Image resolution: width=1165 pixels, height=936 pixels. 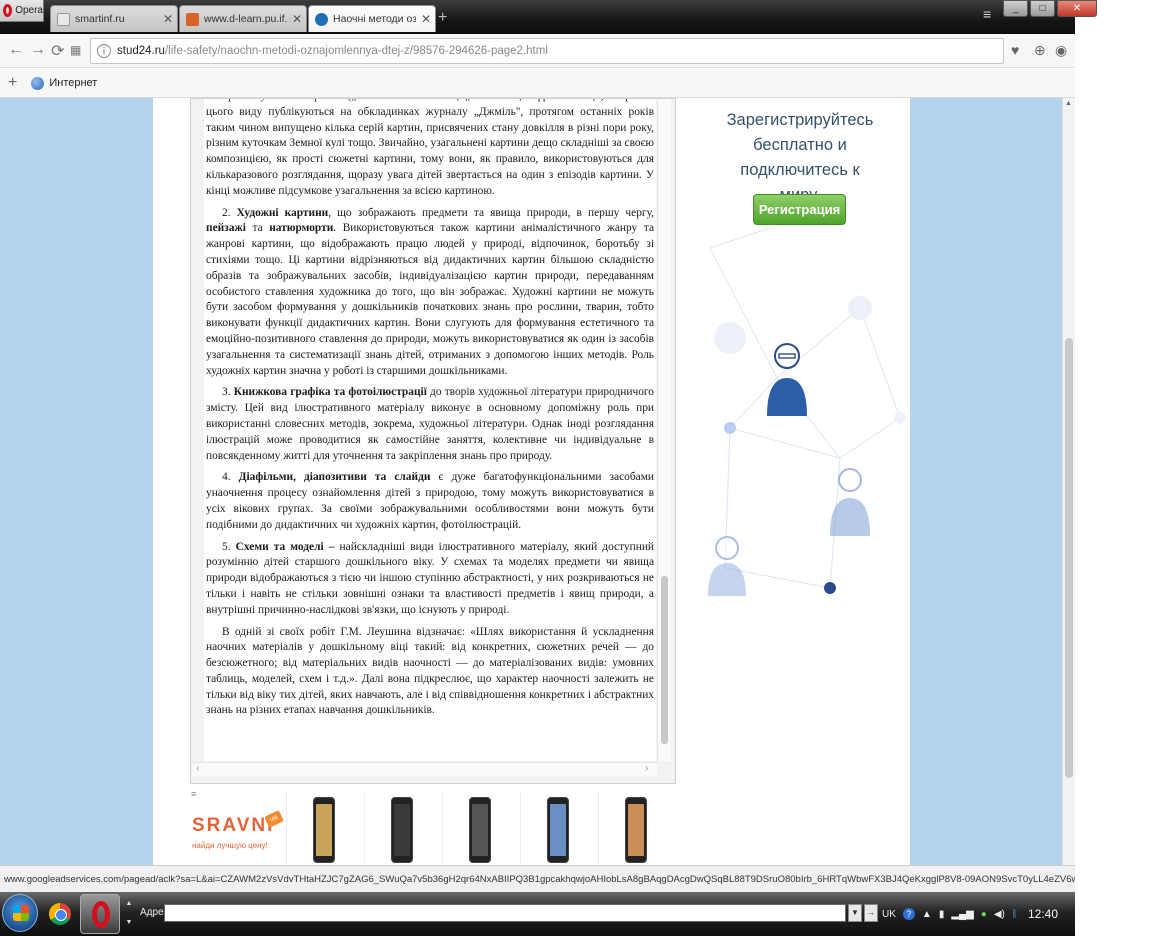 What do you see at coordinates (193, 794) in the screenshot?
I see `ad-menu-icon: ≡` at bounding box center [193, 794].